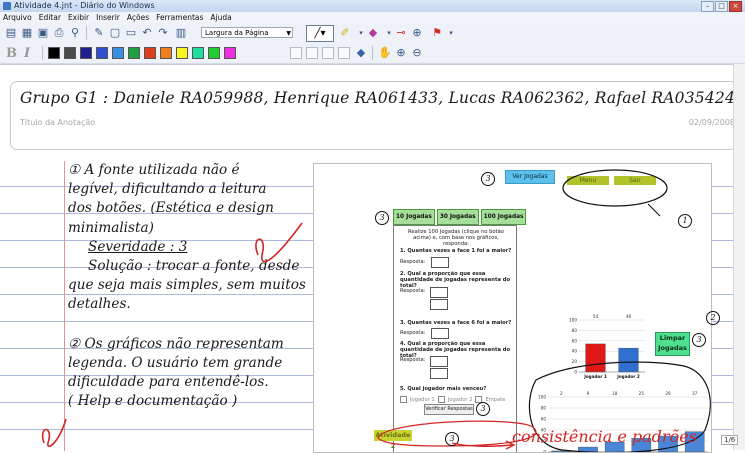  What do you see at coordinates (439, 304) in the screenshot?
I see `answer-2-denominator` at bounding box center [439, 304].